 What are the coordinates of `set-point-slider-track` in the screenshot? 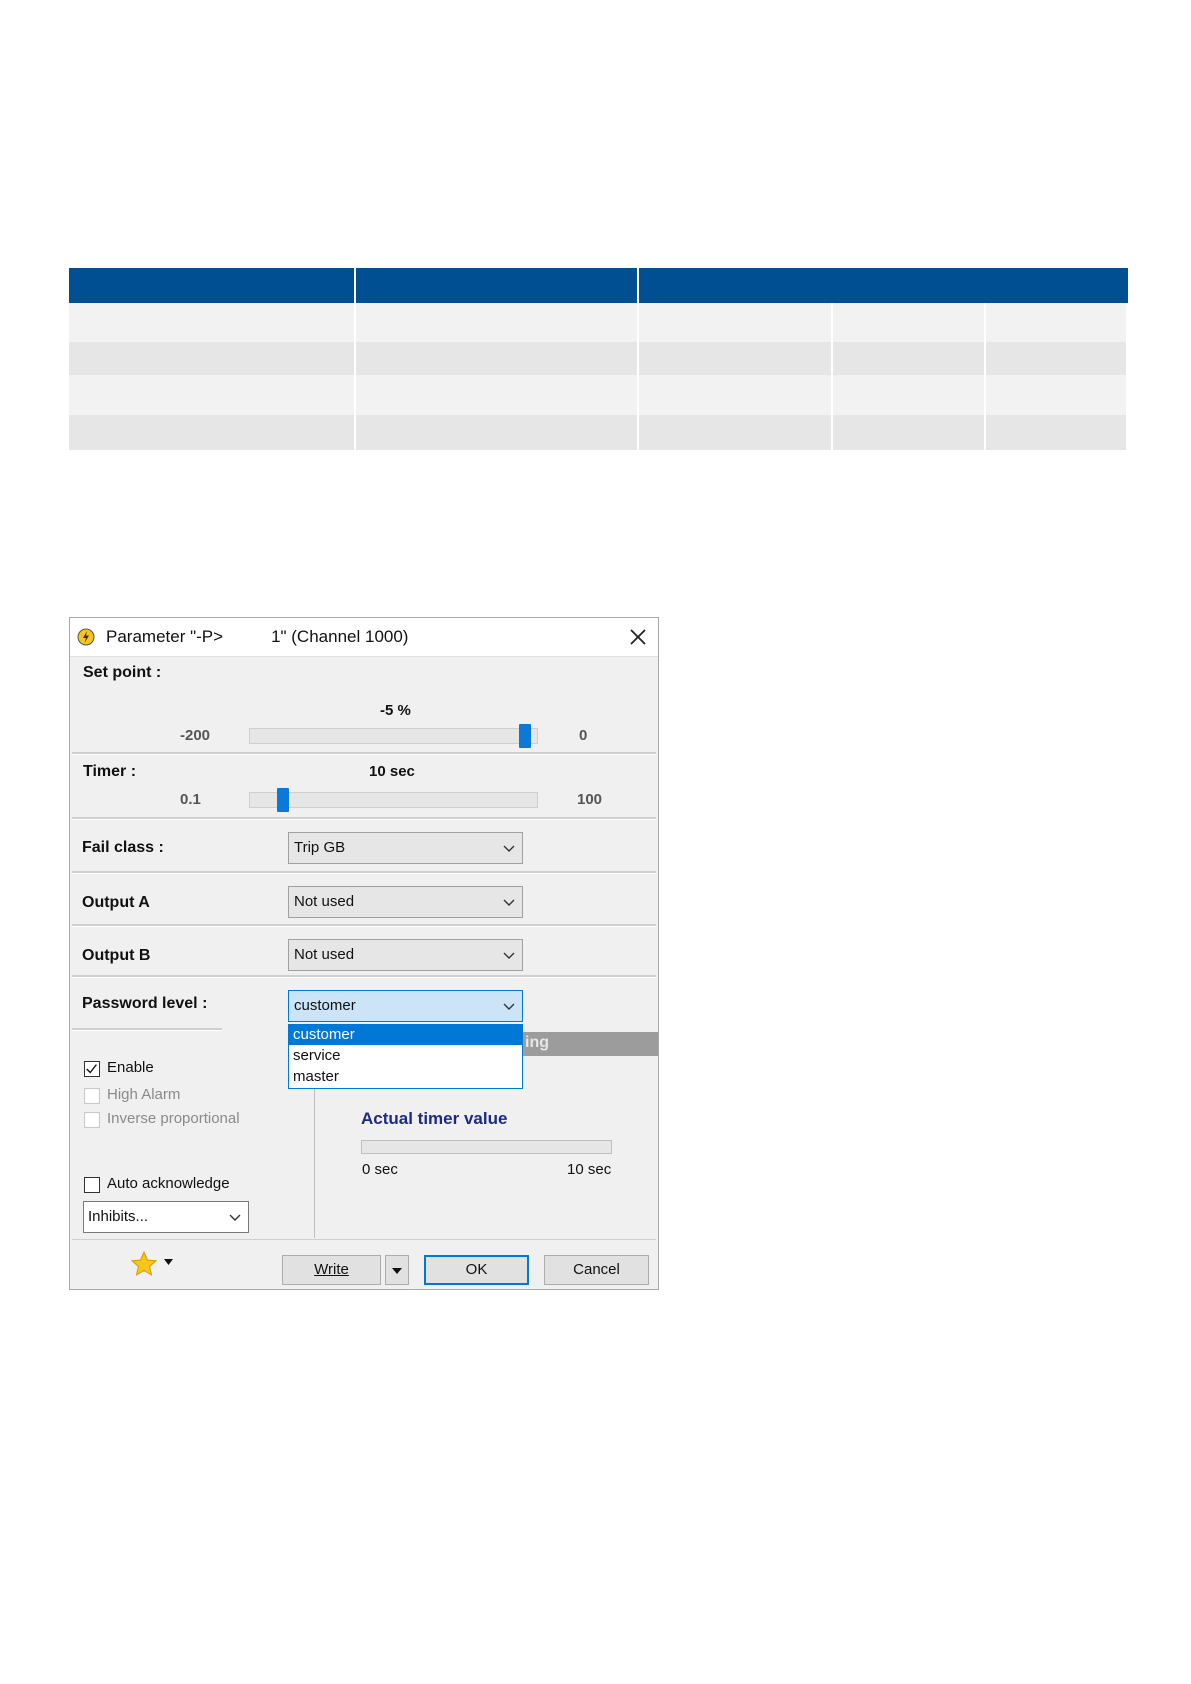 It's located at (393, 736).